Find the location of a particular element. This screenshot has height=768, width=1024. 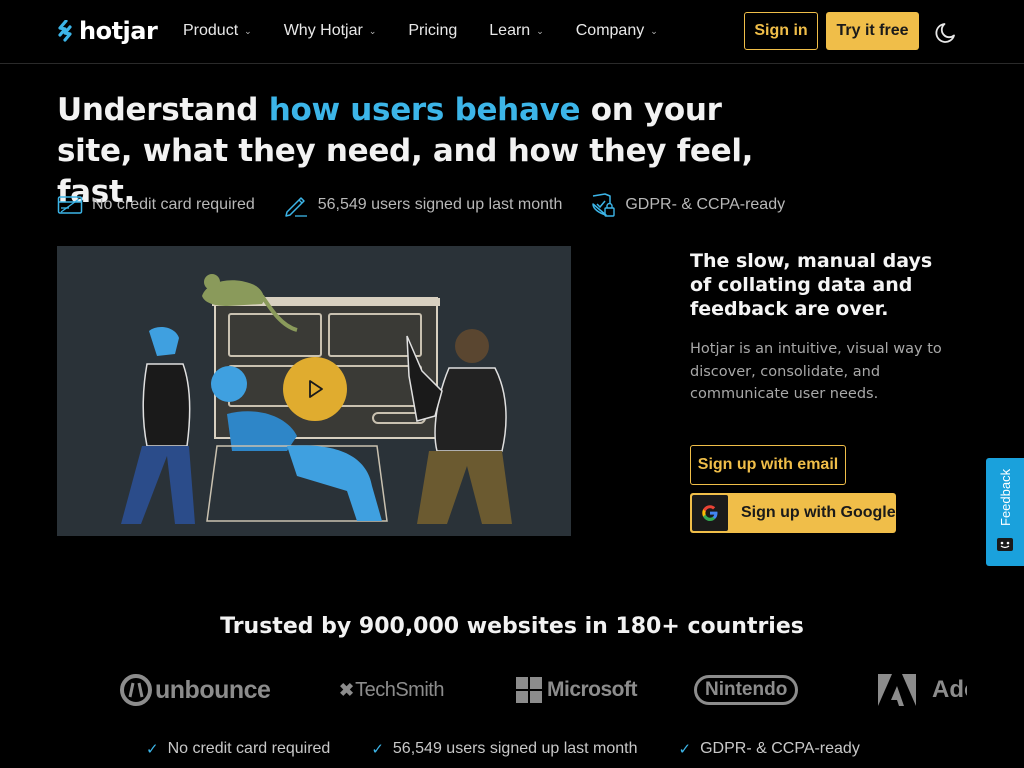

signup-google-button: Sign up with Google is located at coordinates (793, 513).